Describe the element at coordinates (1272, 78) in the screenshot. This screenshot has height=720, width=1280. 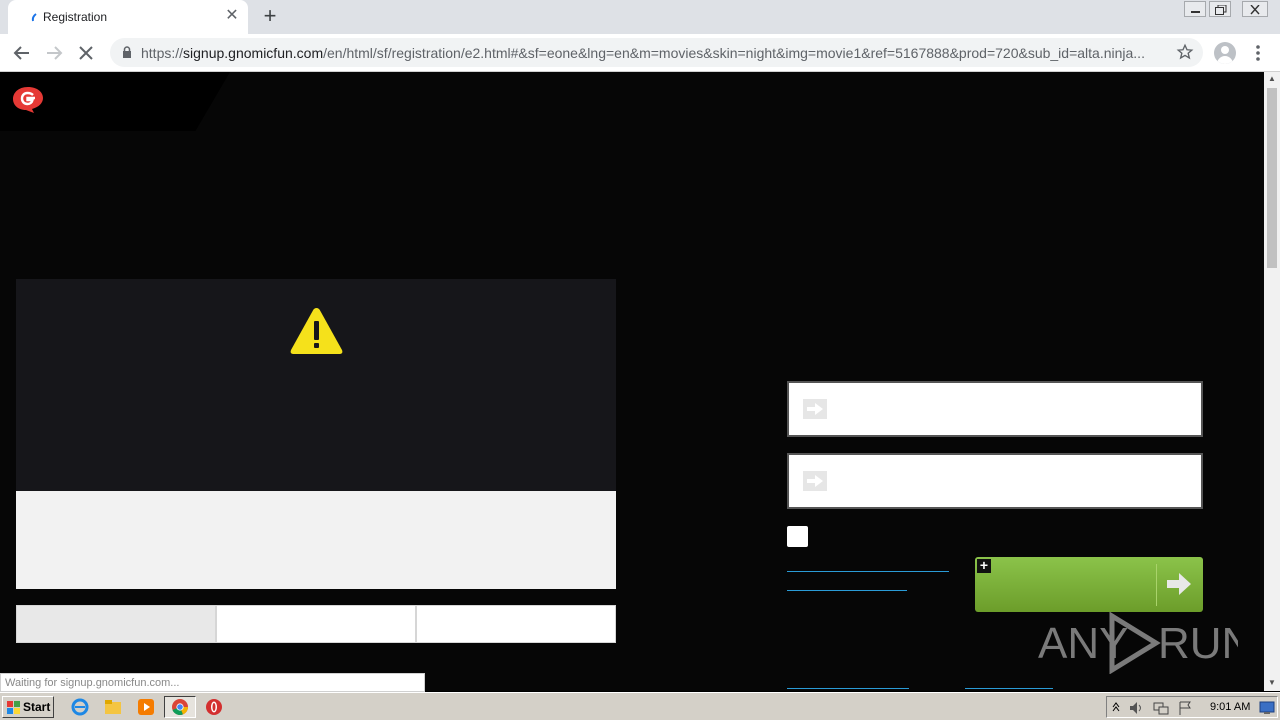
I see `scroll-up-icon: ▲` at that location.